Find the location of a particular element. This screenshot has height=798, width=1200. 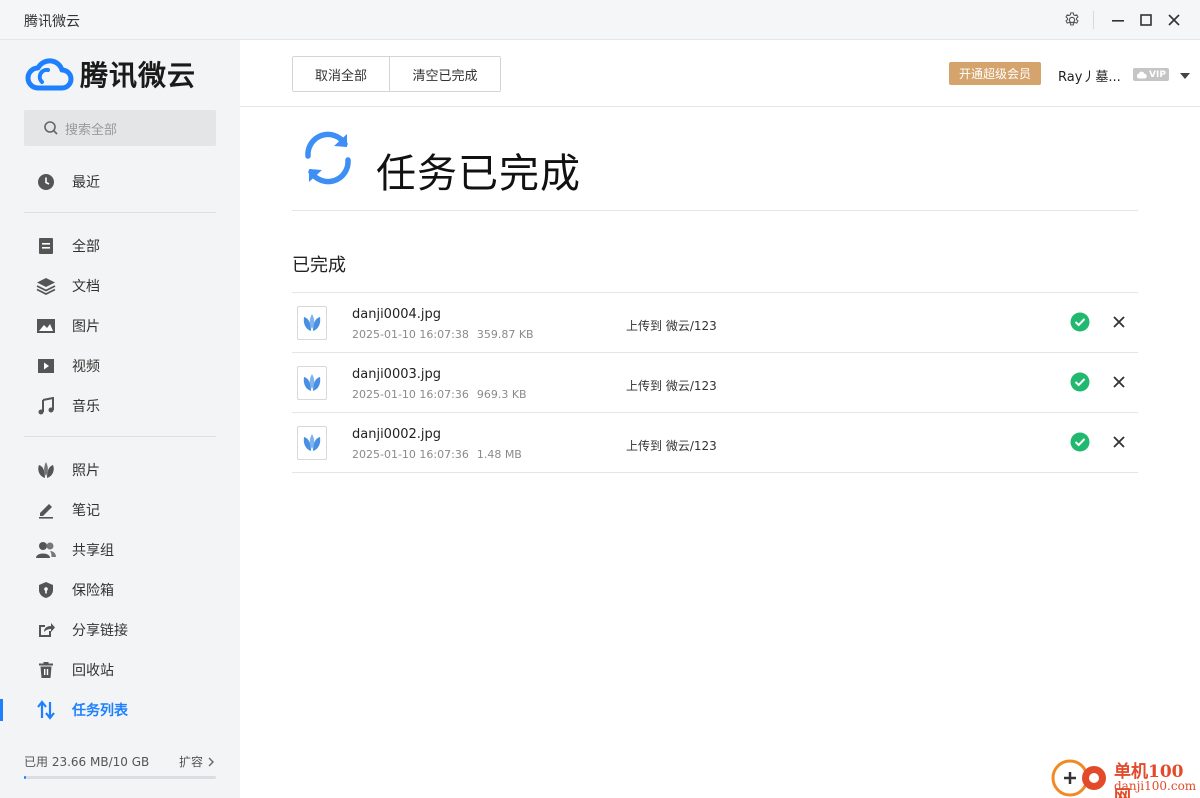

storage-progress-bar is located at coordinates (120, 777).